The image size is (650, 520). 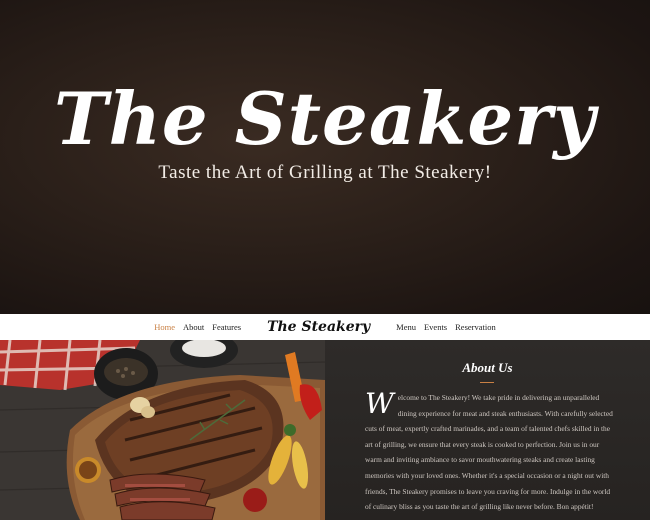 What do you see at coordinates (193, 327) in the screenshot?
I see `nav-item-about: About` at bounding box center [193, 327].